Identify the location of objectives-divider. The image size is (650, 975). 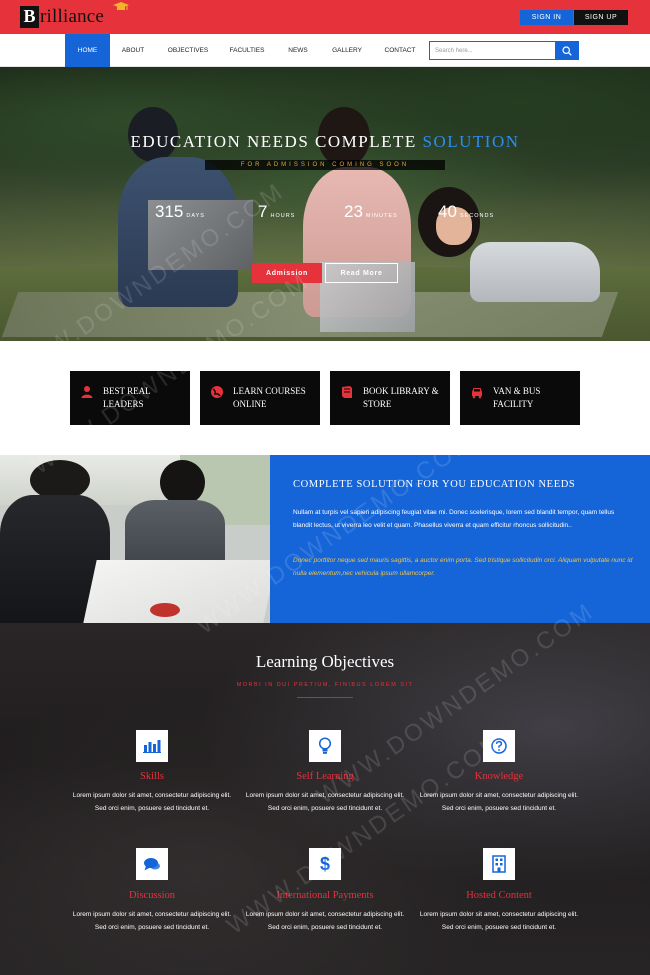
(325, 697).